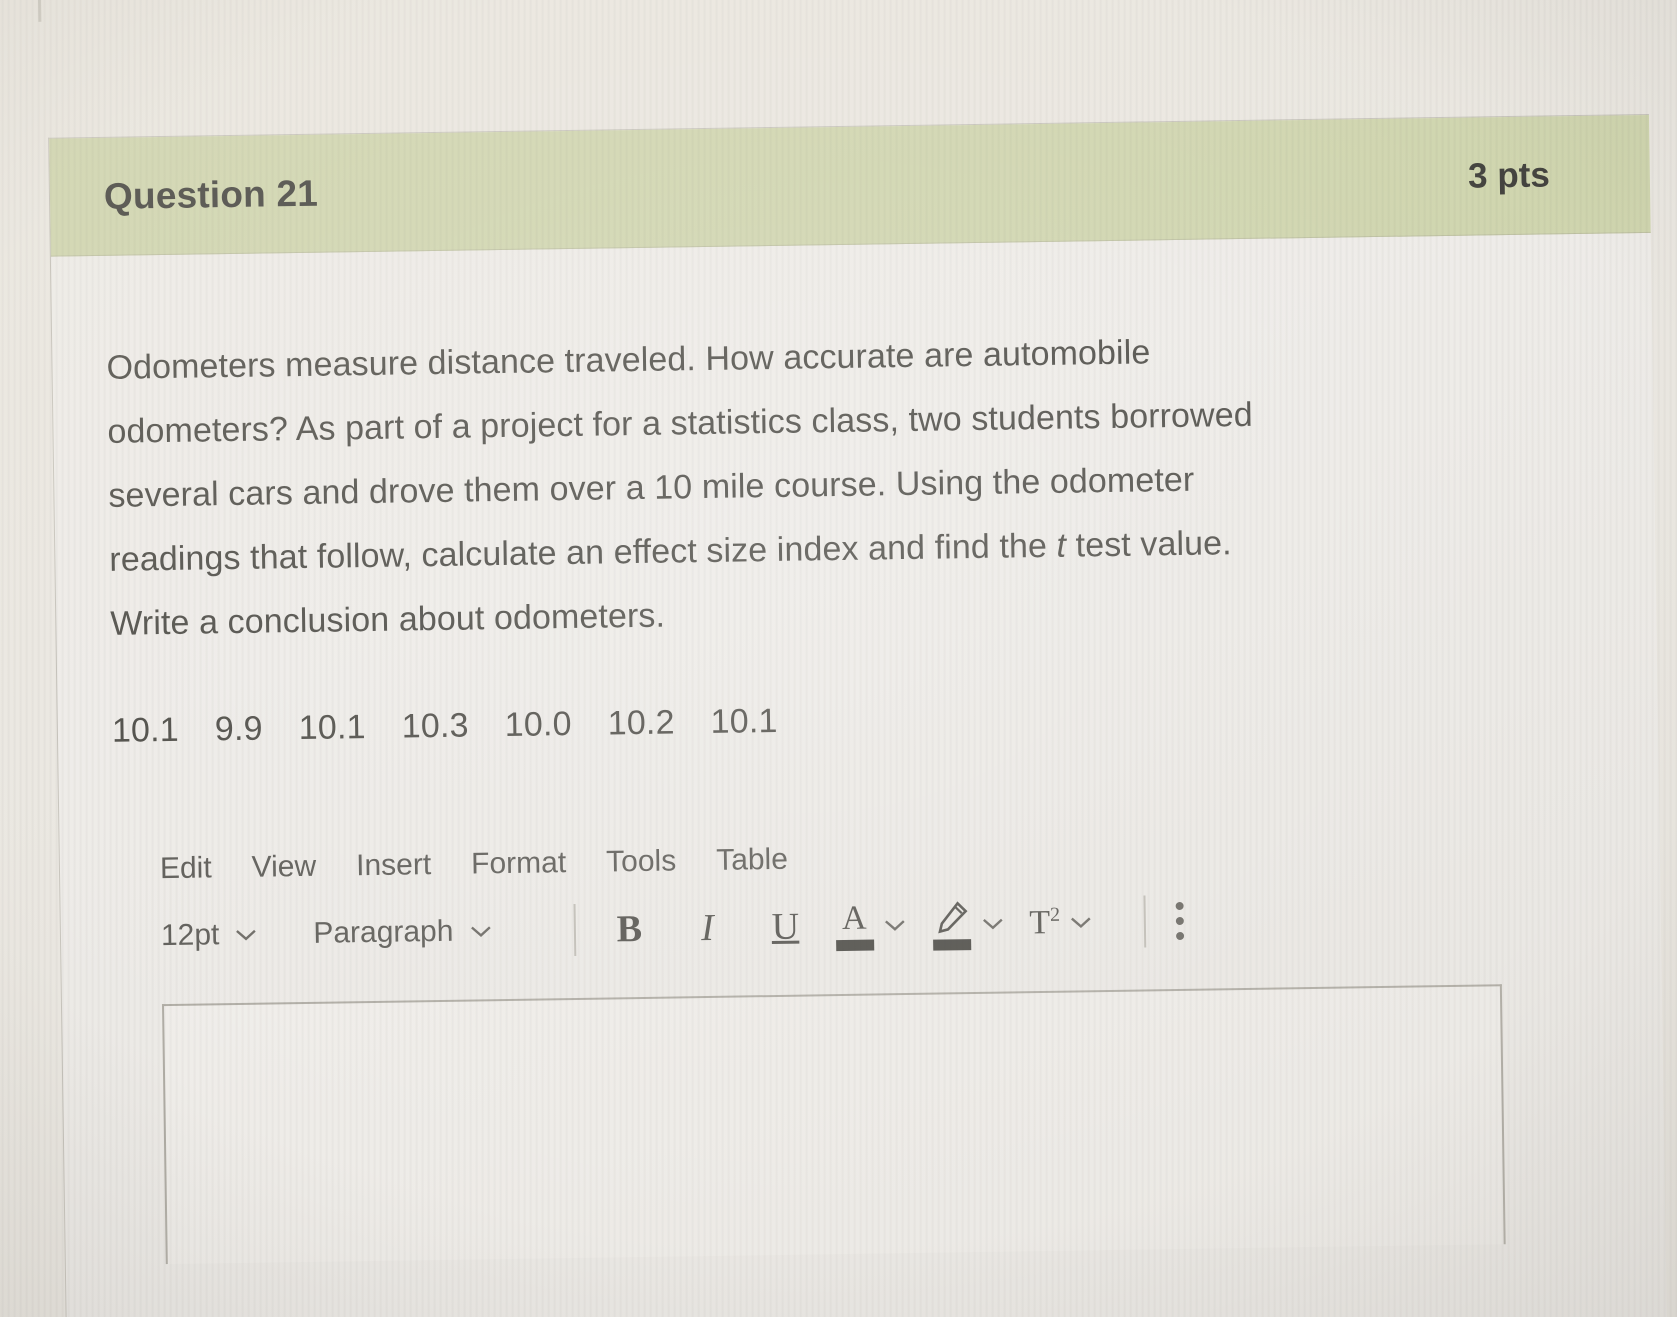 The image size is (1677, 1317). What do you see at coordinates (752, 860) in the screenshot?
I see `menu-item-table: Table` at bounding box center [752, 860].